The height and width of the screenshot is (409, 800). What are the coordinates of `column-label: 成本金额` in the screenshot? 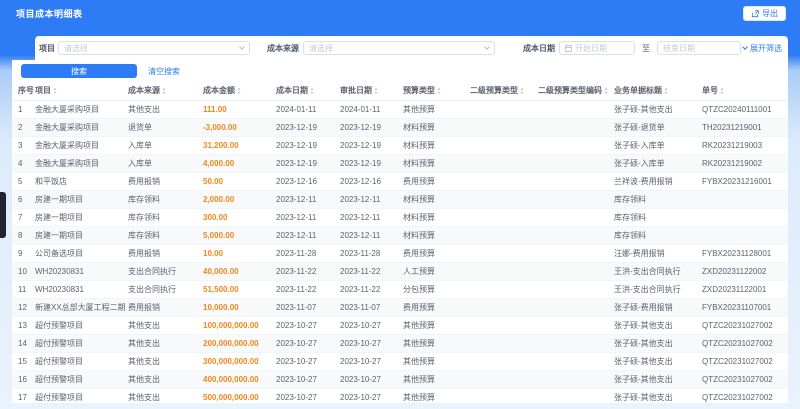 It's located at (219, 91).